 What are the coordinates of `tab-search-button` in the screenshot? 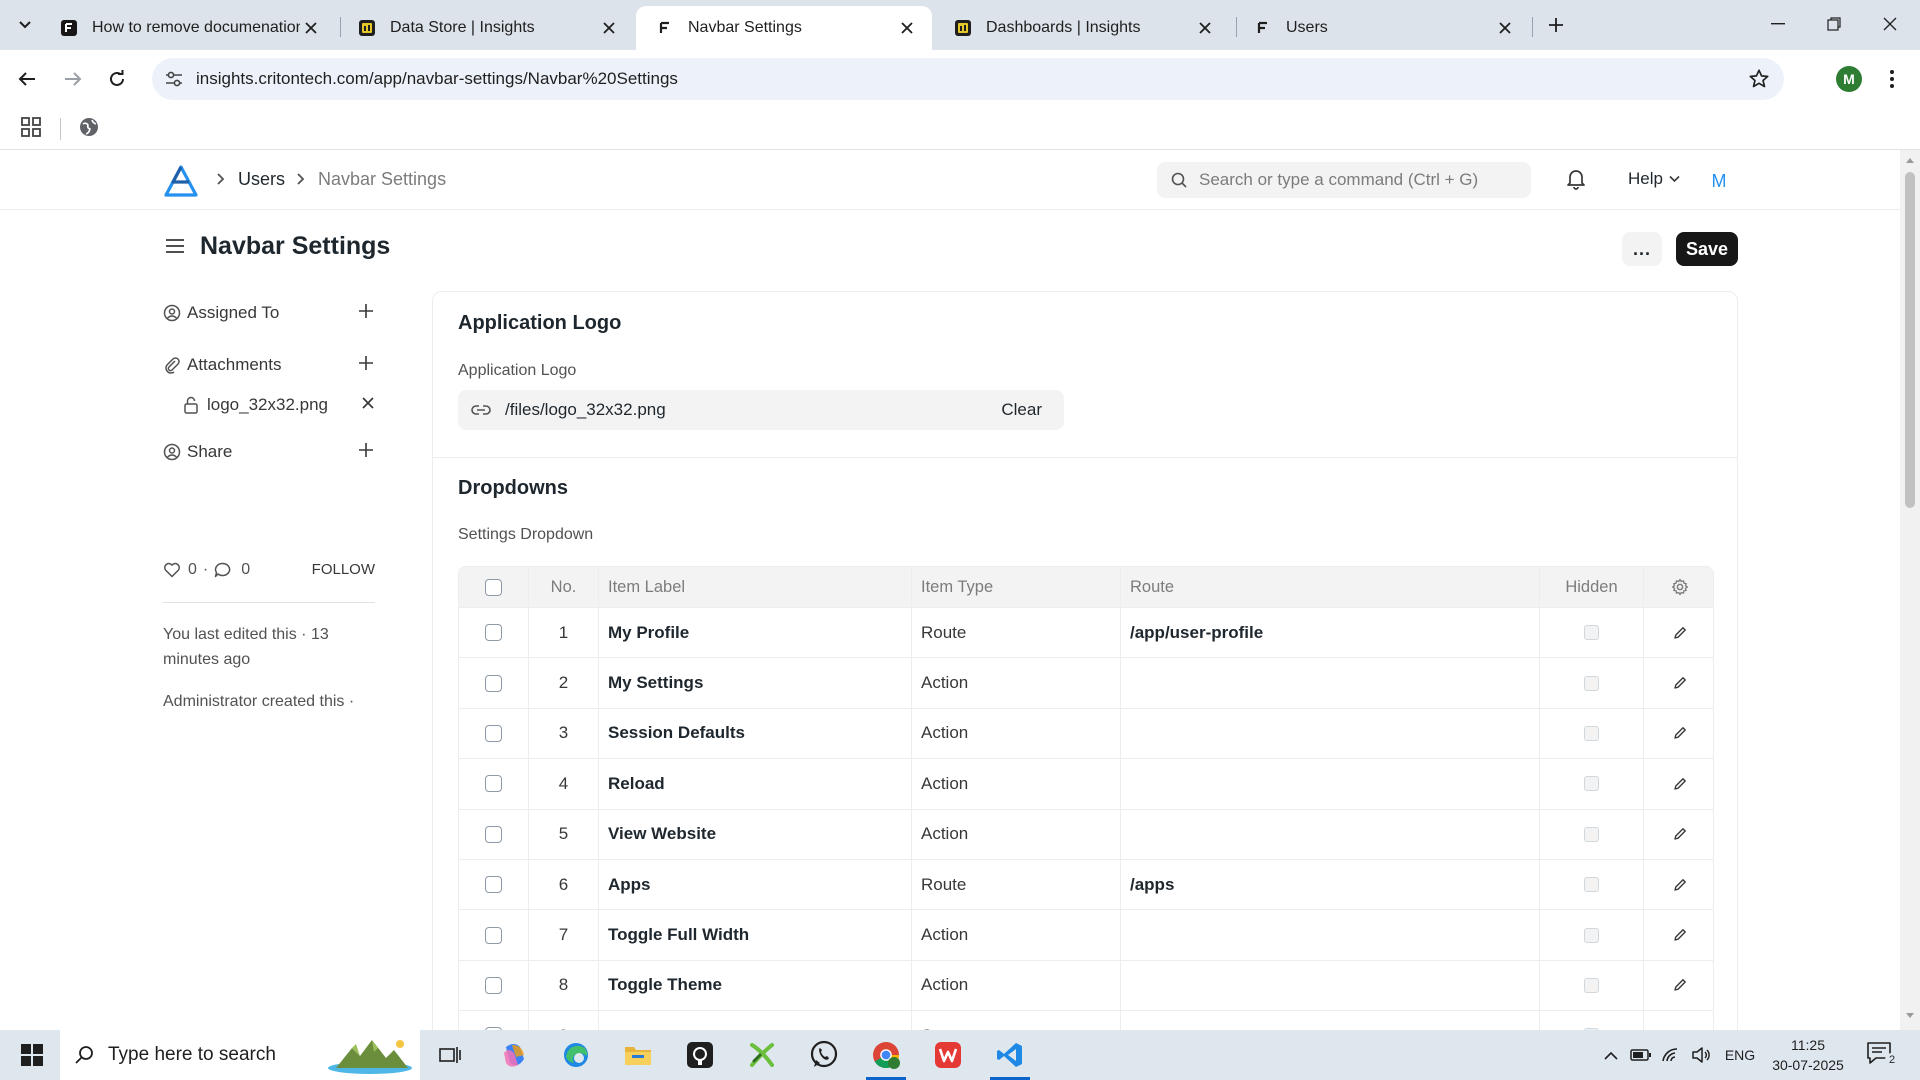 It's located at (25, 25).